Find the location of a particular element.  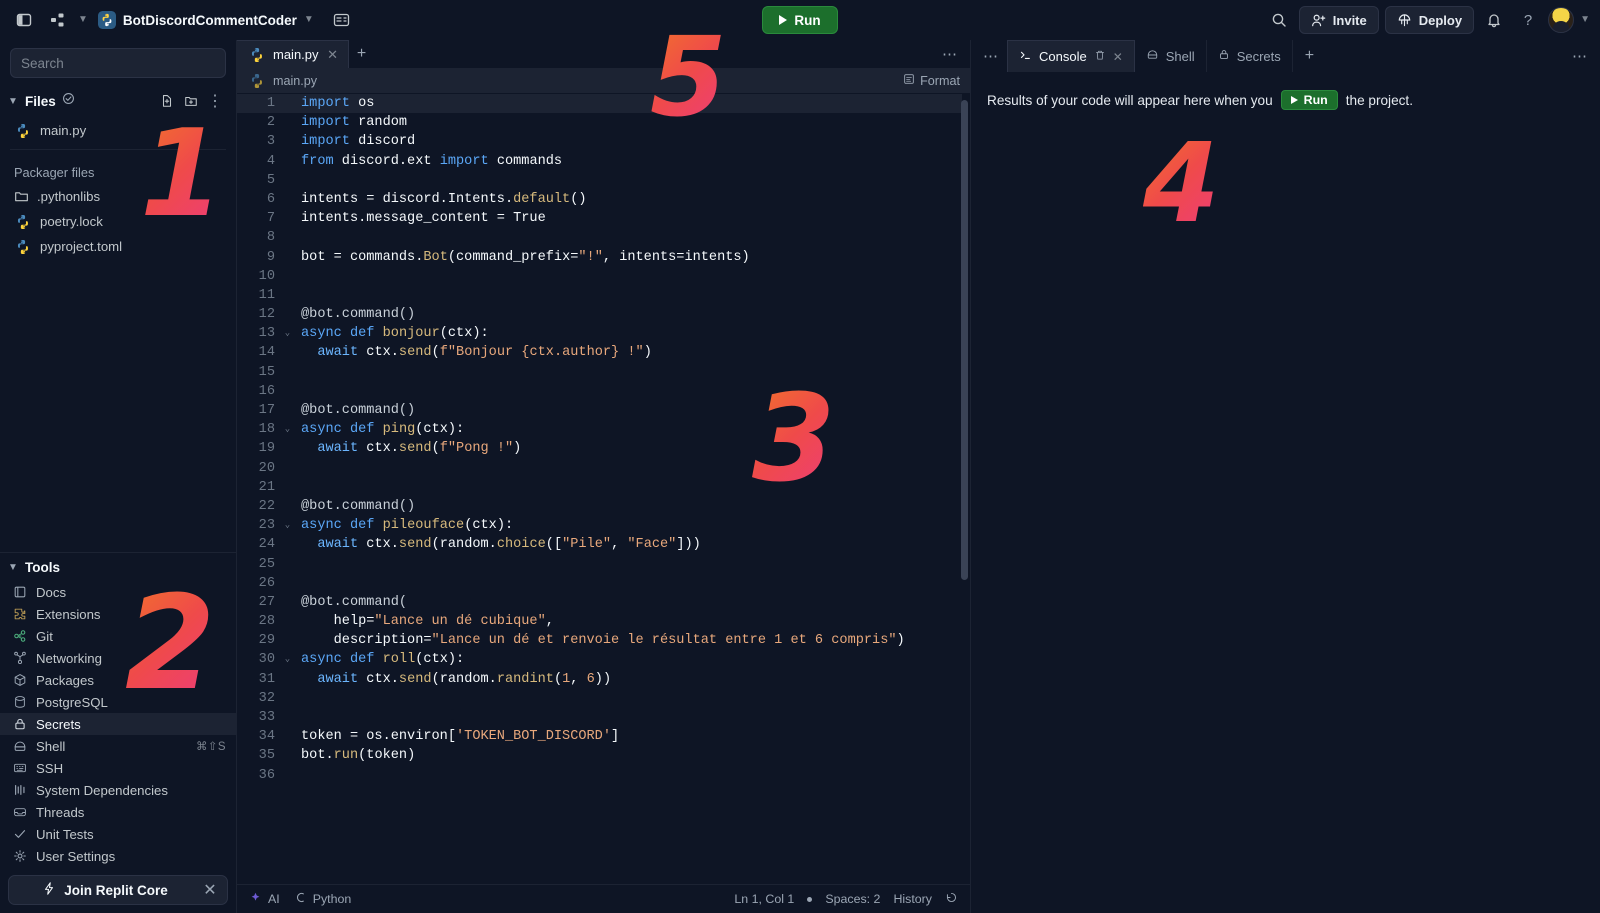

line-number: 1 is located at coordinates (270, 103).